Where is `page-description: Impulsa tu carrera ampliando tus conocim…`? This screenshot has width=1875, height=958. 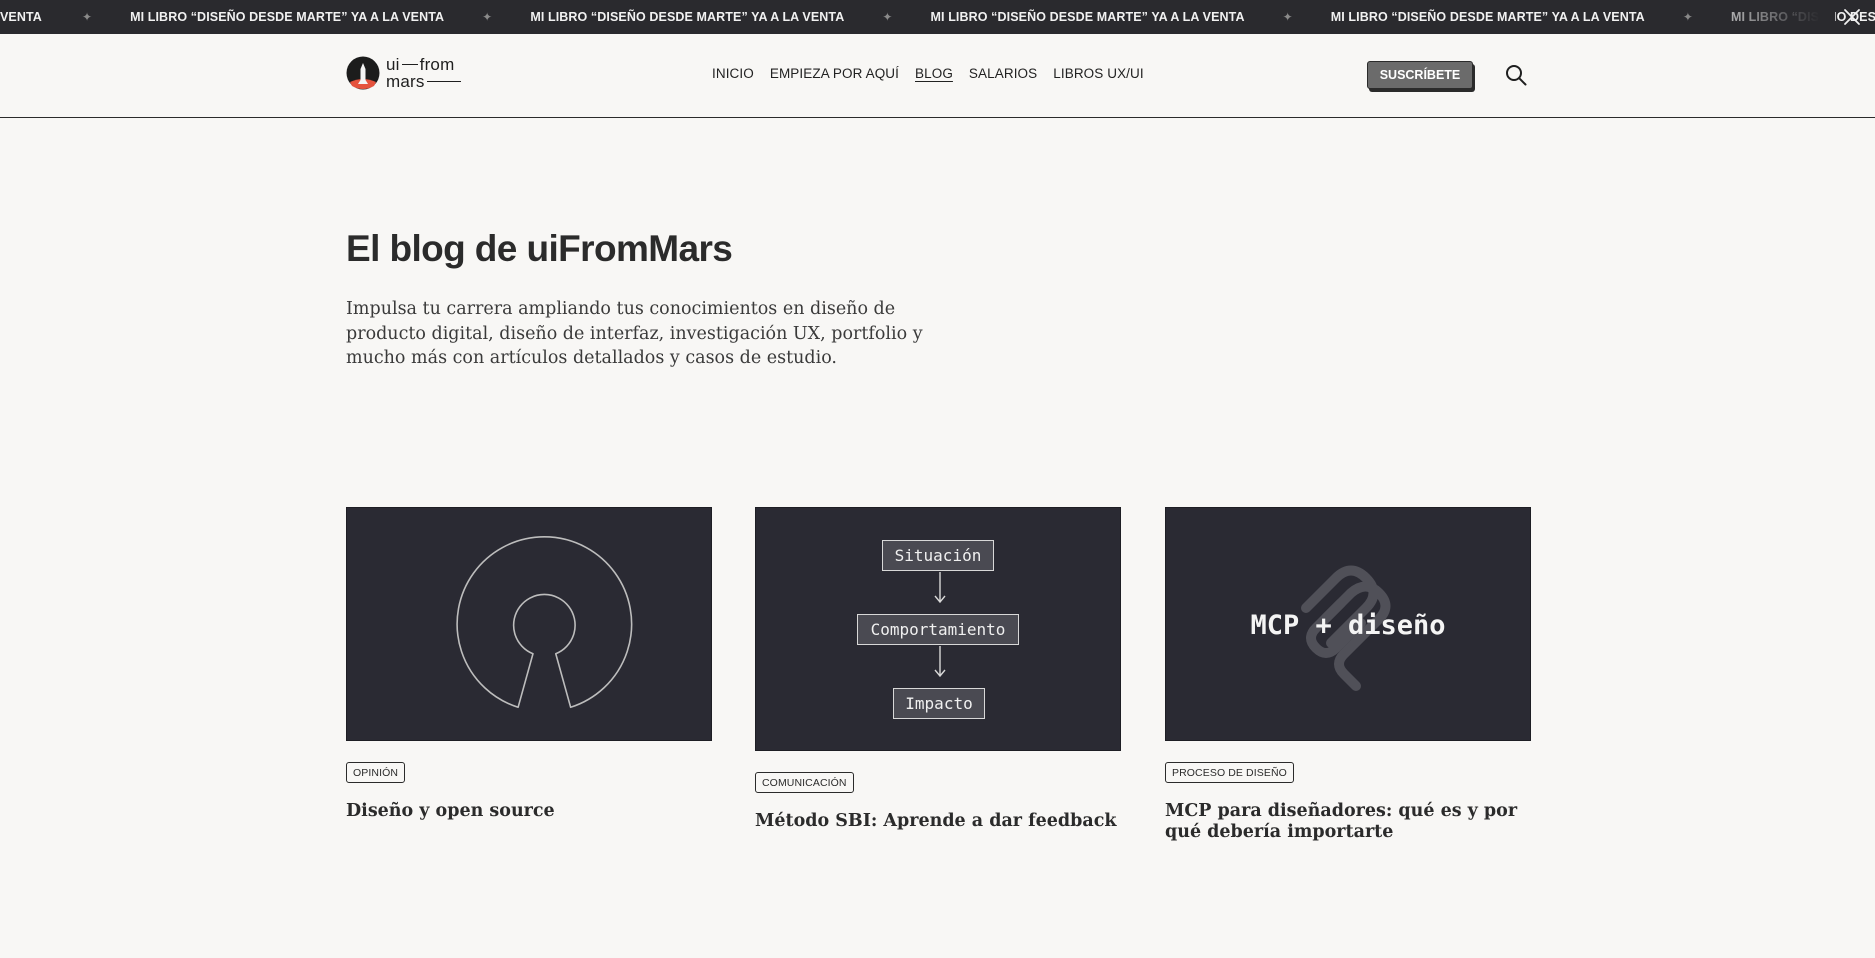
page-description: Impulsa tu carrera ampliando tus conocim… is located at coordinates (634, 333).